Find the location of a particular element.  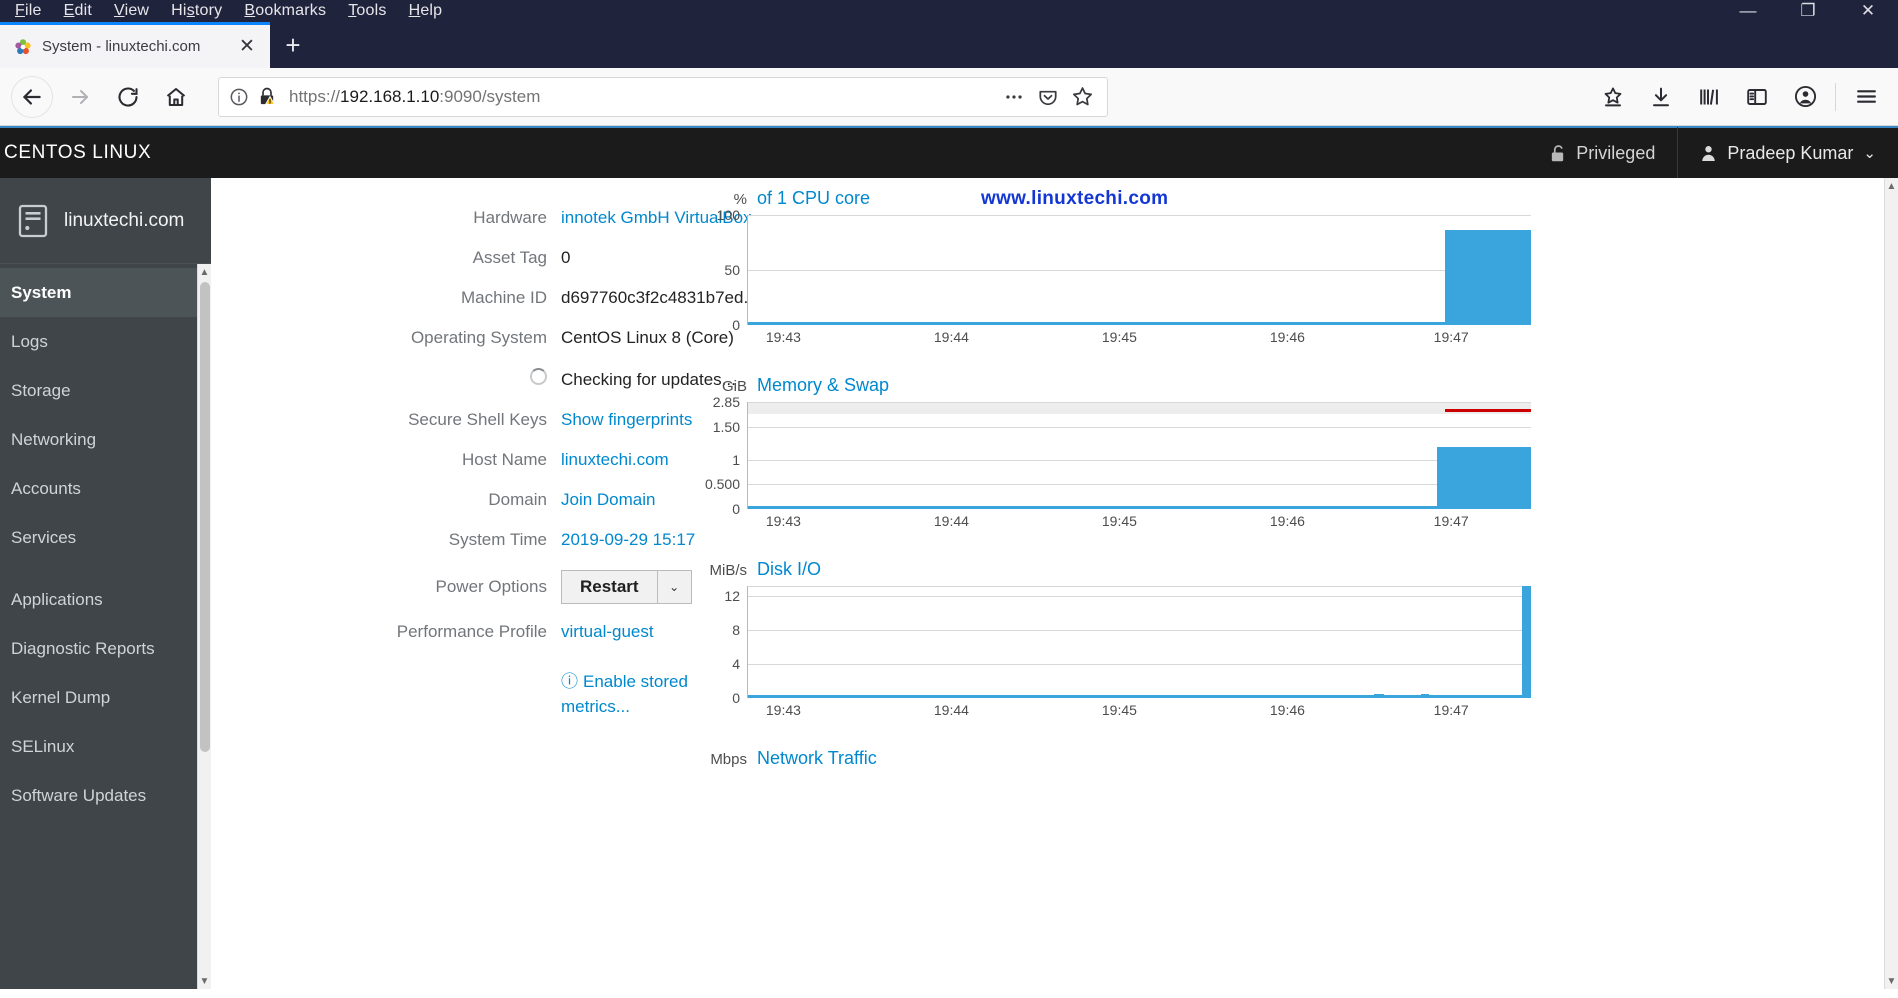

sidebar-item-logs: Logs is located at coordinates (105, 341).